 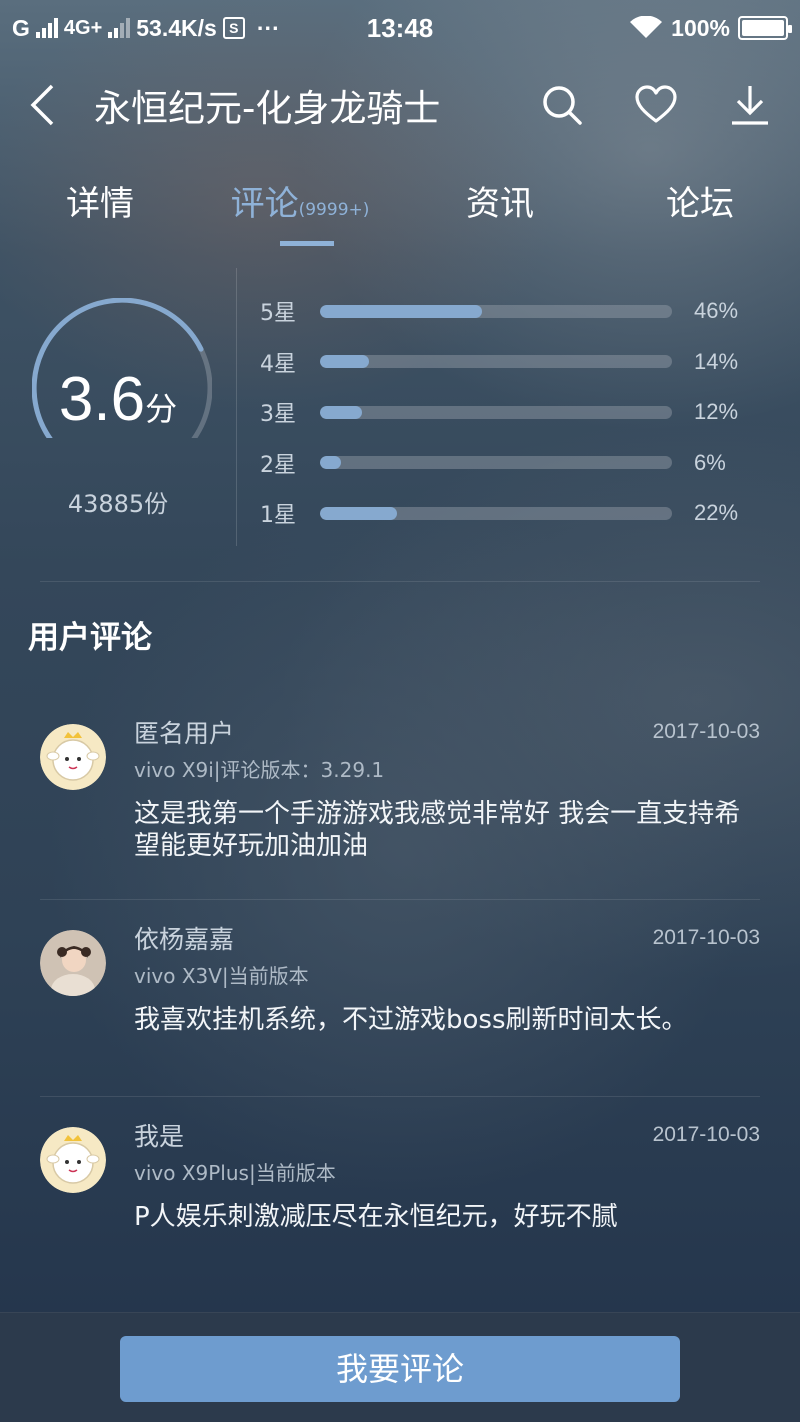 What do you see at coordinates (221, 976) in the screenshot?
I see `comment-device: vivo X3V|当前版本` at bounding box center [221, 976].